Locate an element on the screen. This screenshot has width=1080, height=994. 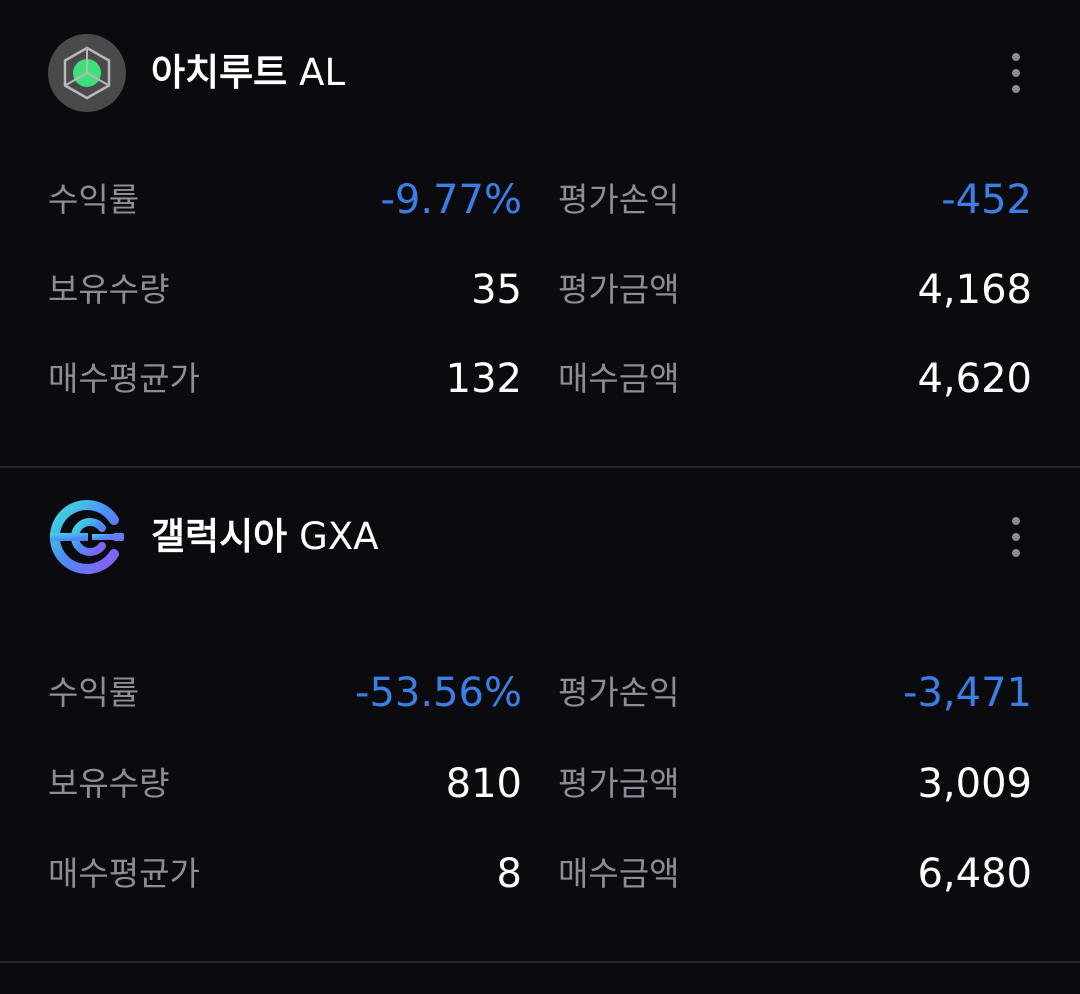
eval-amount-value: 3,009 is located at coordinates (974, 784).